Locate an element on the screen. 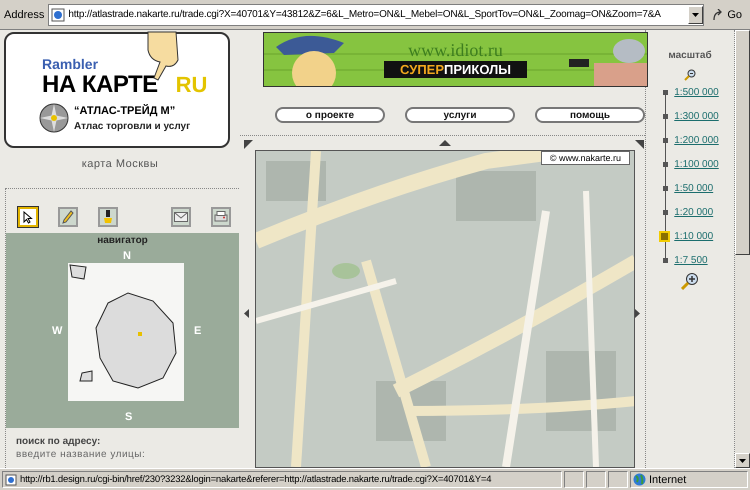 The width and height of the screenshot is (750, 490). east-label: E is located at coordinates (198, 331).